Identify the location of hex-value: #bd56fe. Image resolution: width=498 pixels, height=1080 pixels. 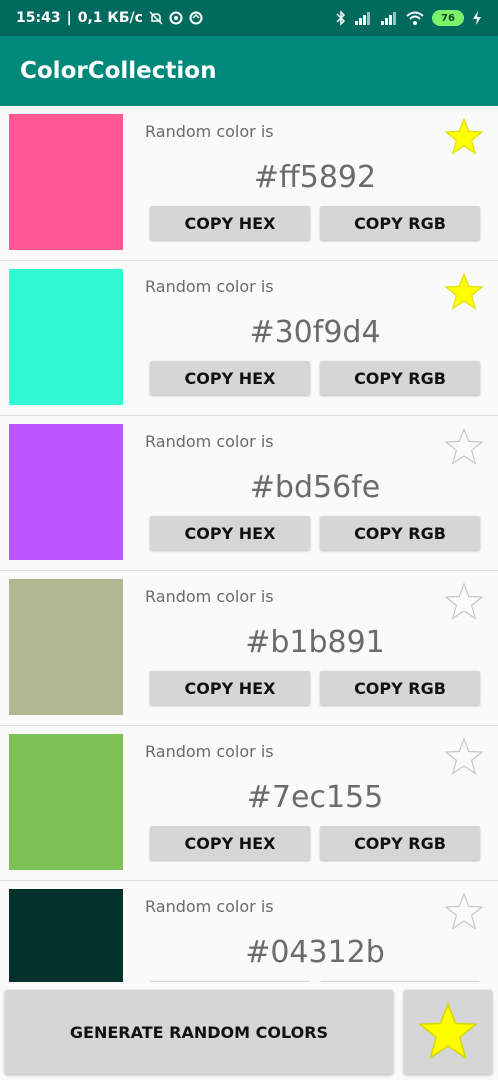
(315, 487).